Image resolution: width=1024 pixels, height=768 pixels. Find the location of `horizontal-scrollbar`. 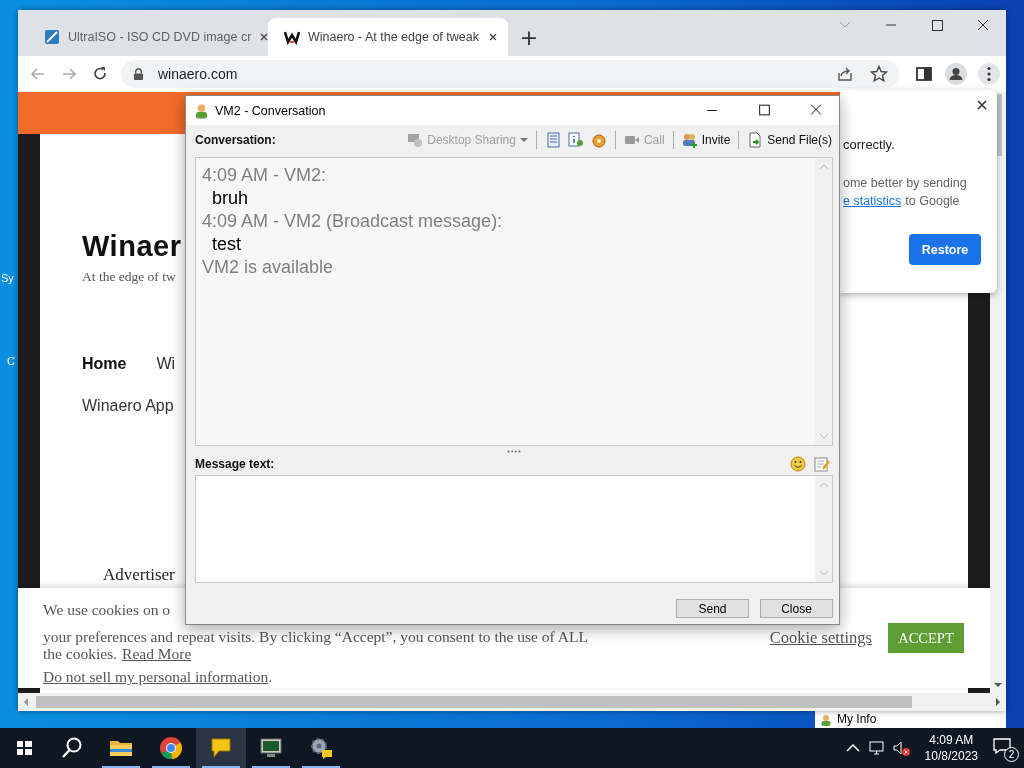

horizontal-scrollbar is located at coordinates (512, 702).